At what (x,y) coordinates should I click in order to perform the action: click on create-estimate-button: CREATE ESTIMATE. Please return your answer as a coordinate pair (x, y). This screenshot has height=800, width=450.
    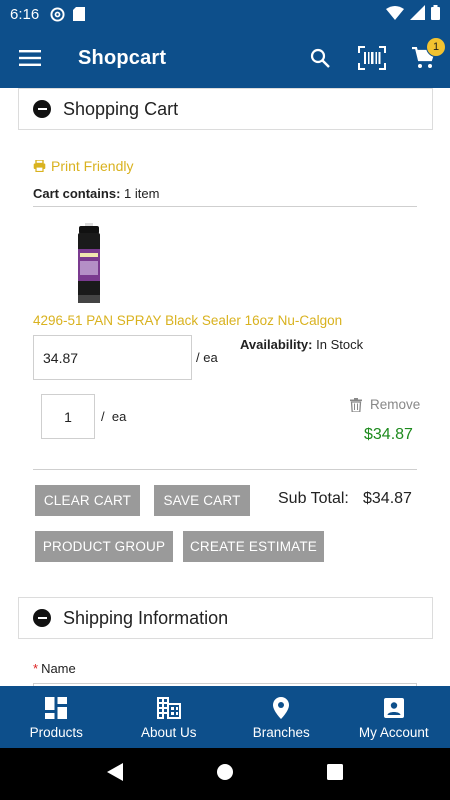
    Looking at the image, I should click on (253, 546).